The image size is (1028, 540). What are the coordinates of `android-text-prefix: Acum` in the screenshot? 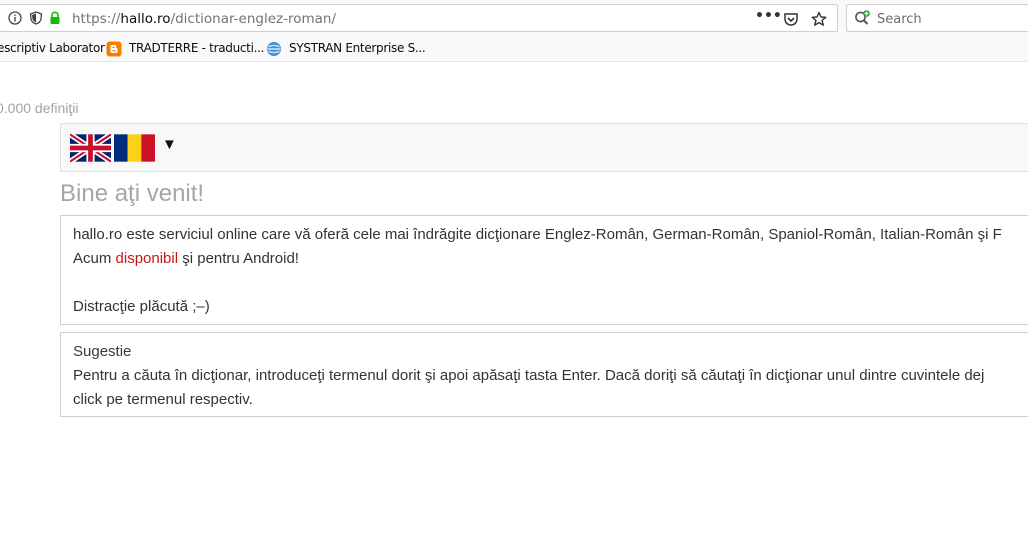 It's located at (94, 258).